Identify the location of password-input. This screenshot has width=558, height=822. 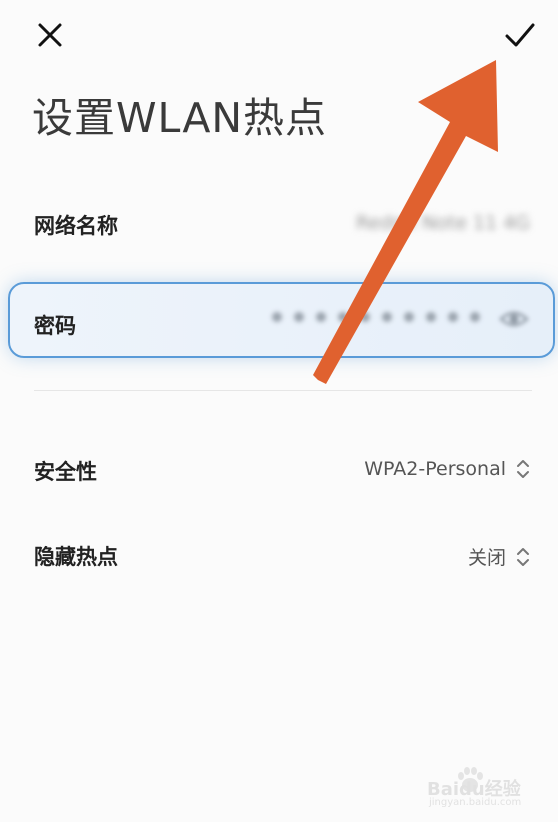
(376, 317).